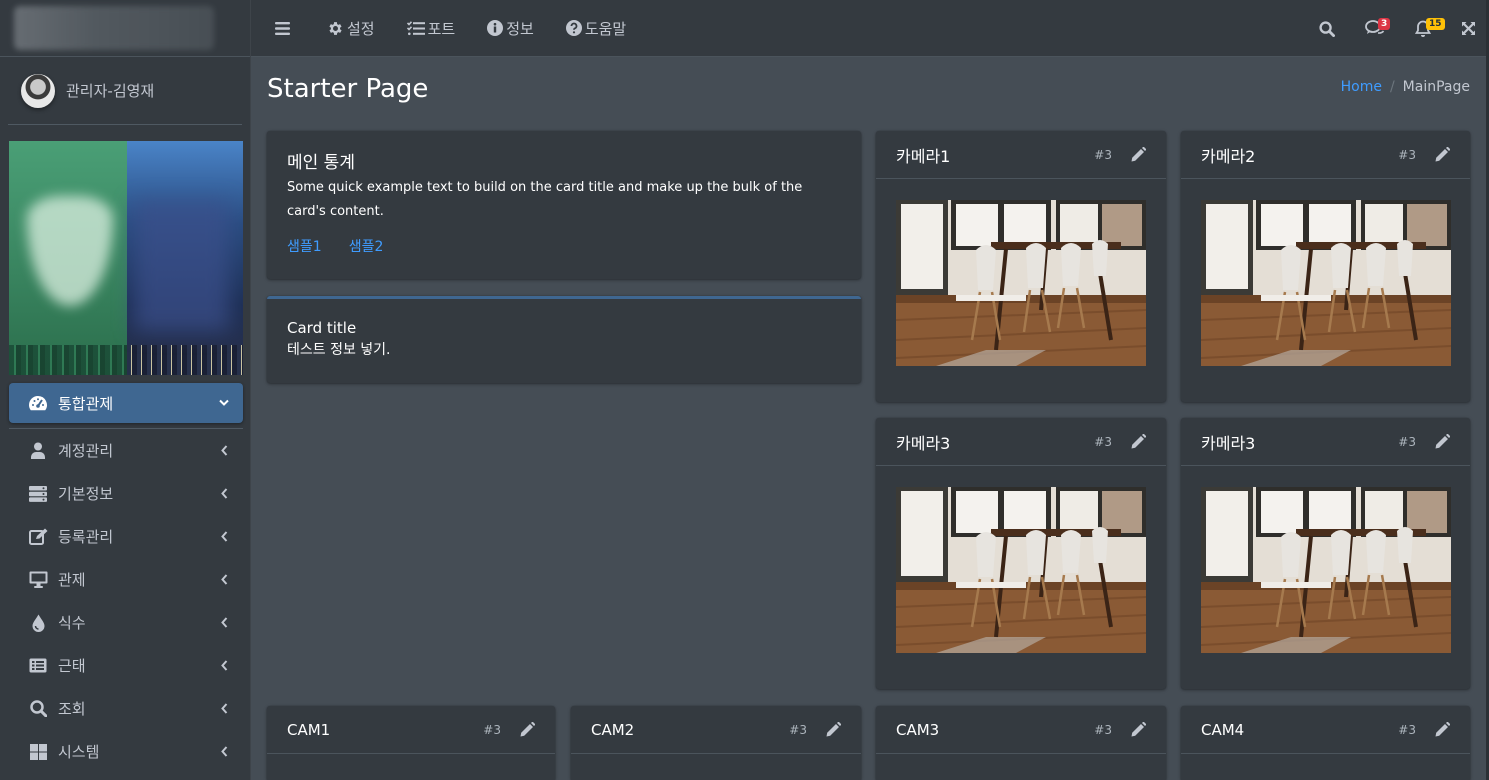 The height and width of the screenshot is (780, 1489). I want to click on chevron-down-icon, so click(224, 403).